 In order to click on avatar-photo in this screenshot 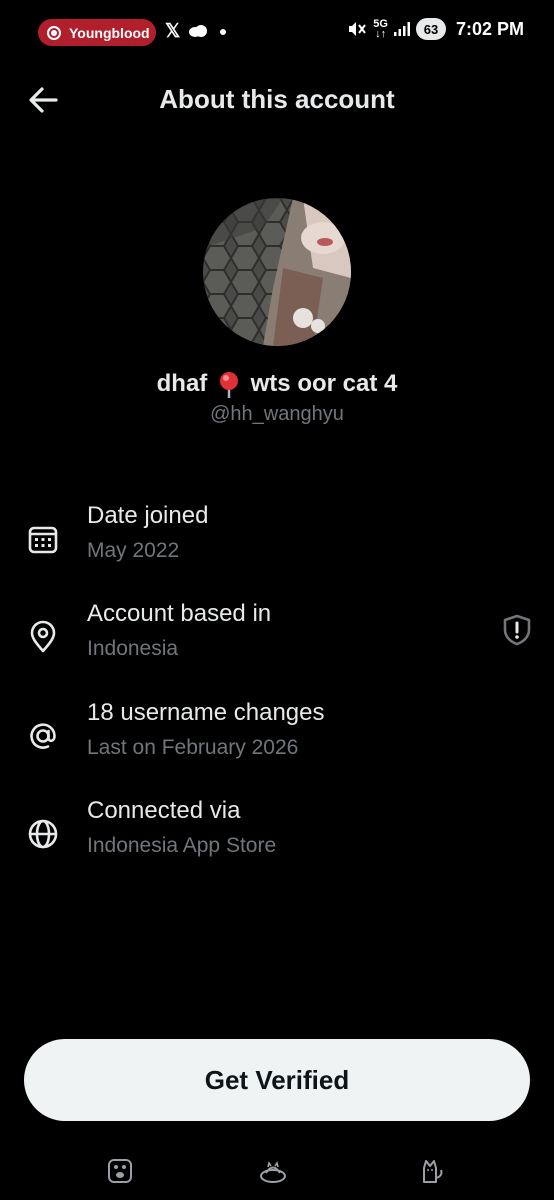, I will do `click(277, 272)`.